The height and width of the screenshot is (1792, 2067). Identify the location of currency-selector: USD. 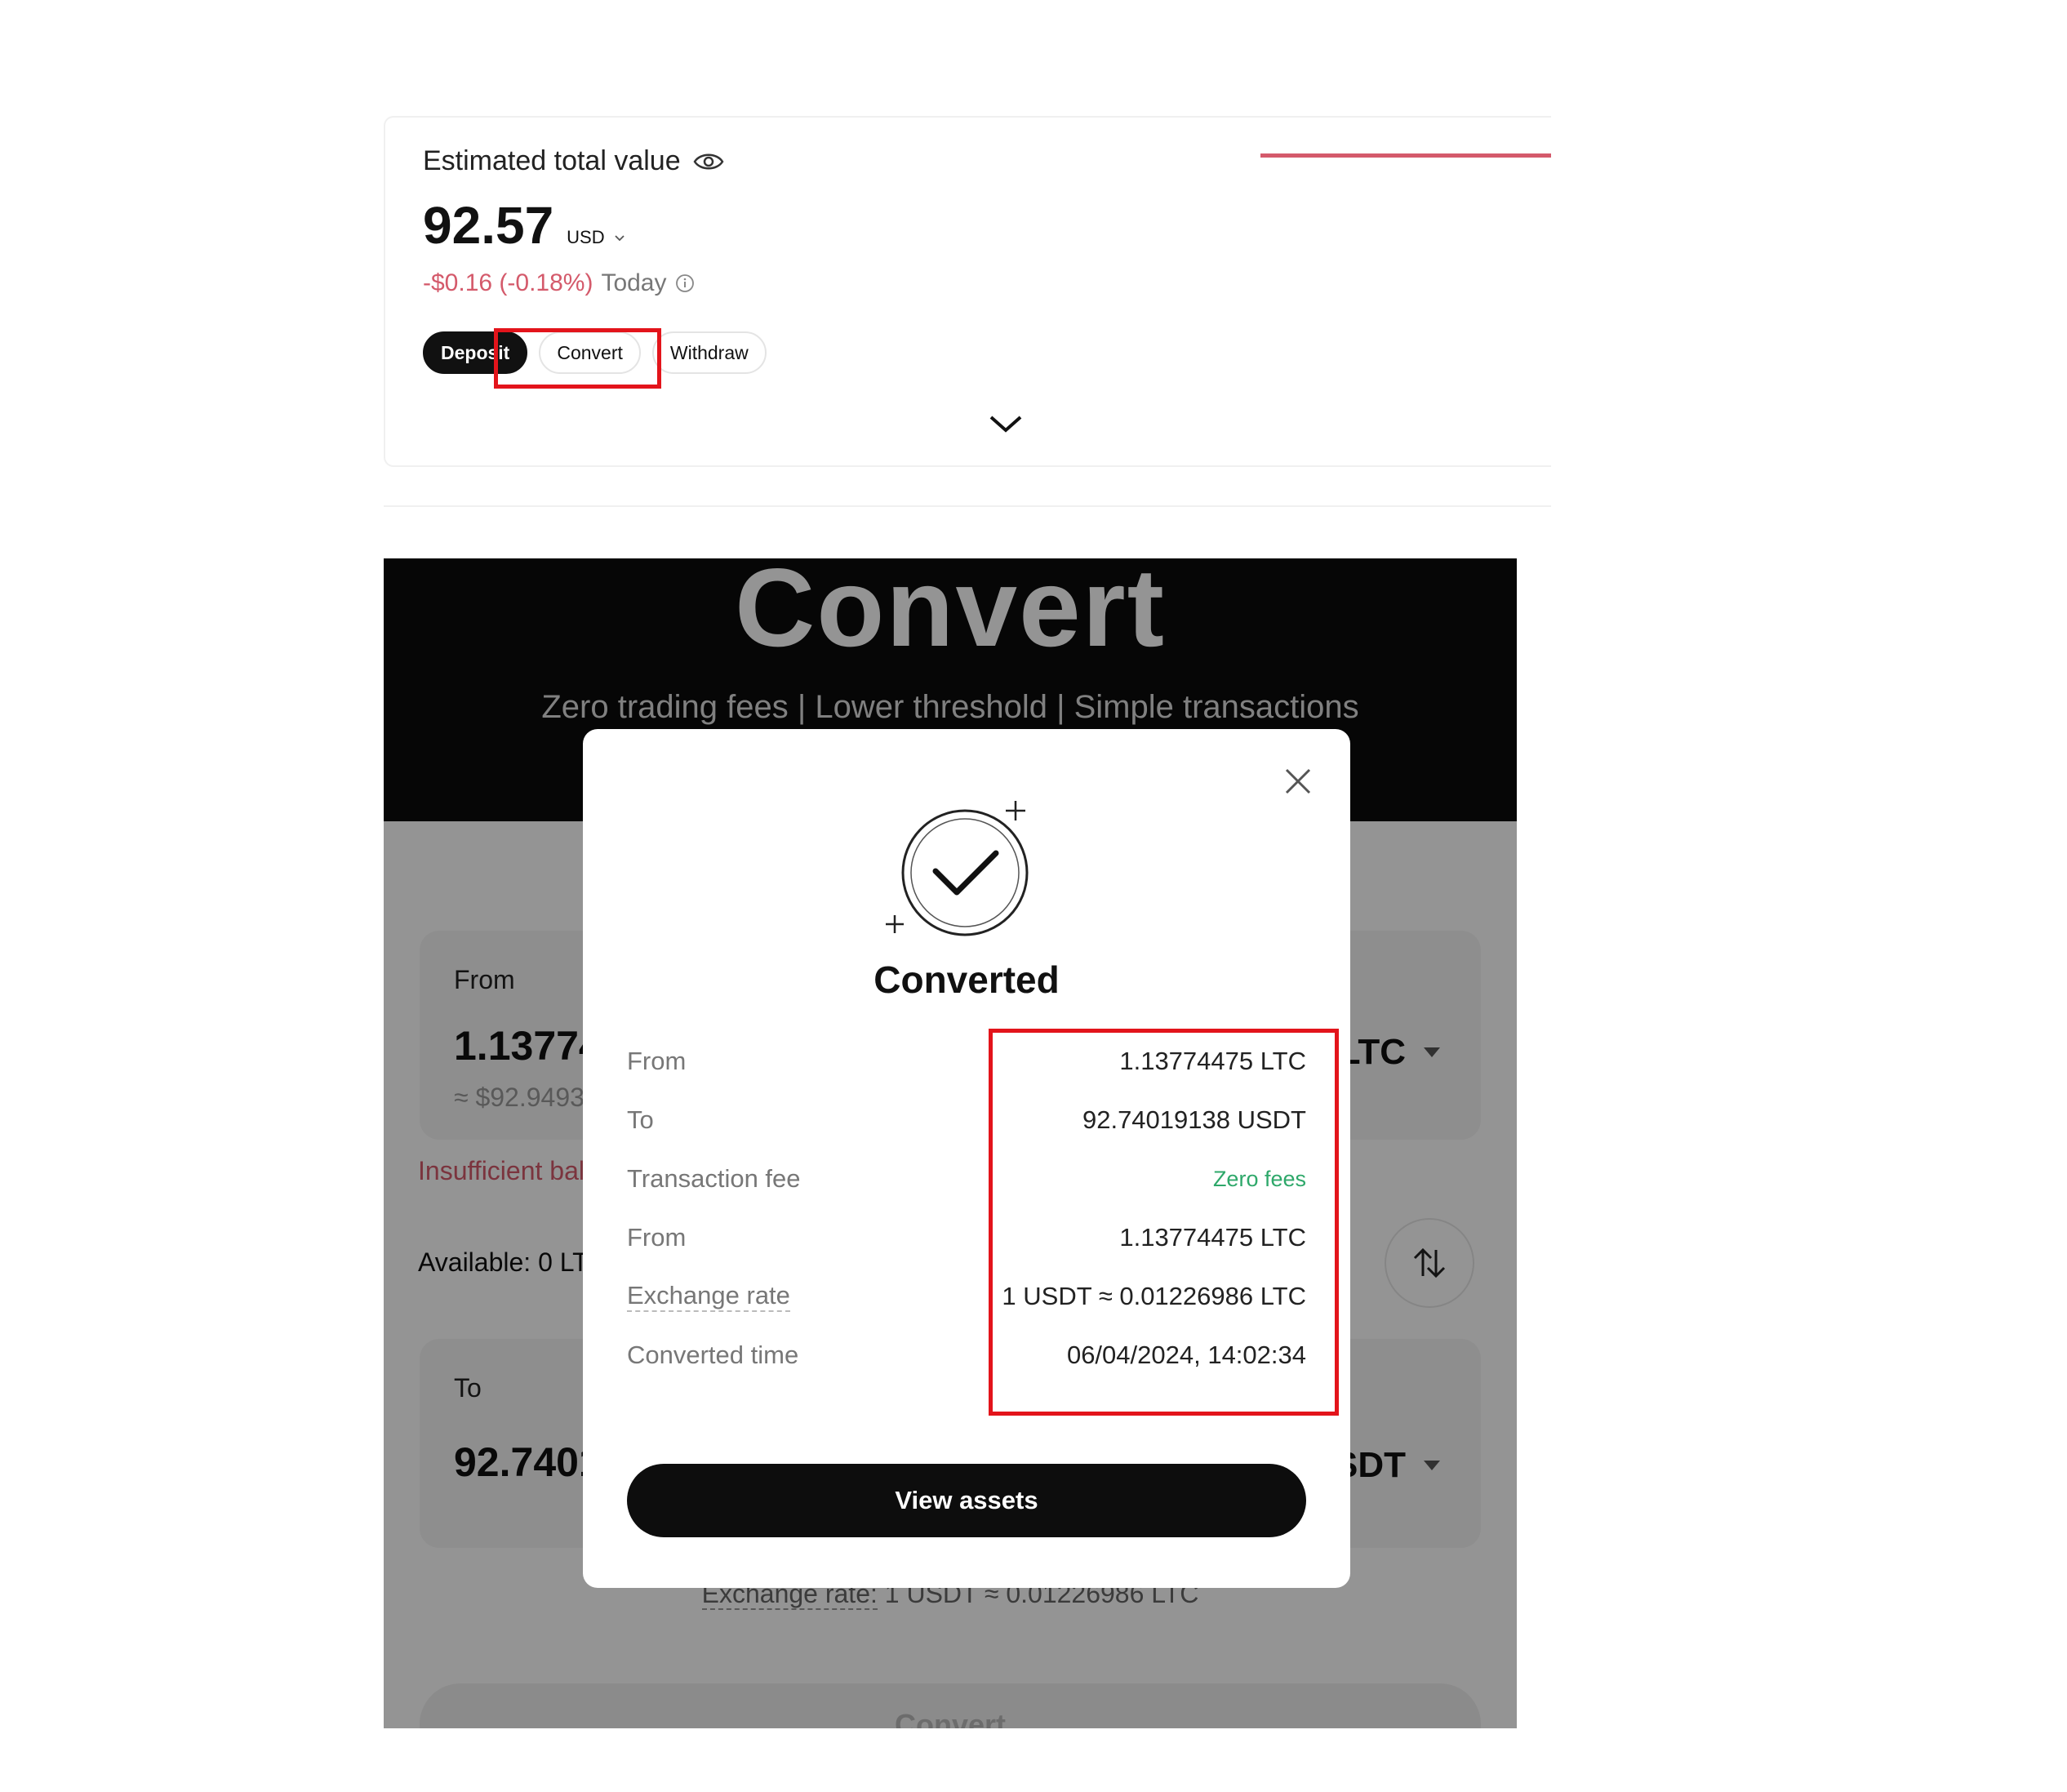
(596, 237).